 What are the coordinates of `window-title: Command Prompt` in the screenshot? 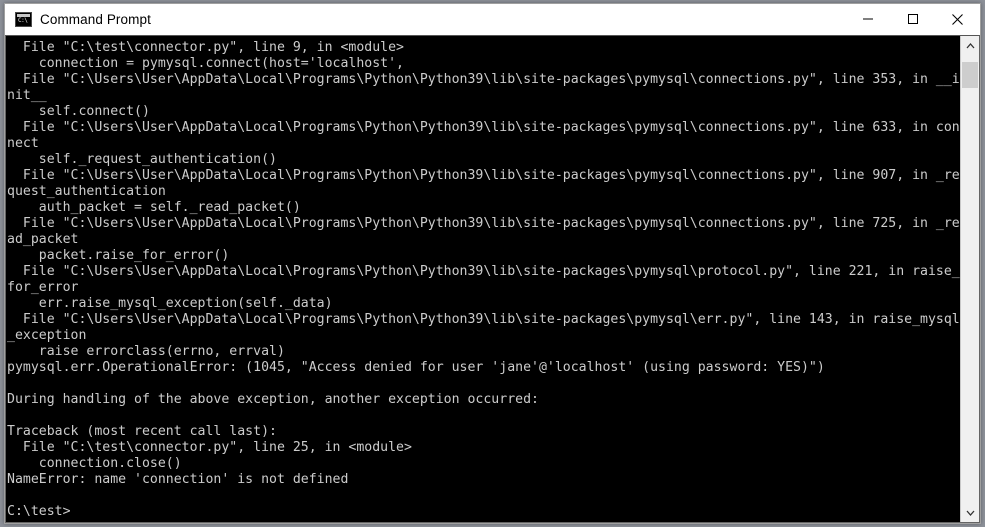 It's located at (95, 19).